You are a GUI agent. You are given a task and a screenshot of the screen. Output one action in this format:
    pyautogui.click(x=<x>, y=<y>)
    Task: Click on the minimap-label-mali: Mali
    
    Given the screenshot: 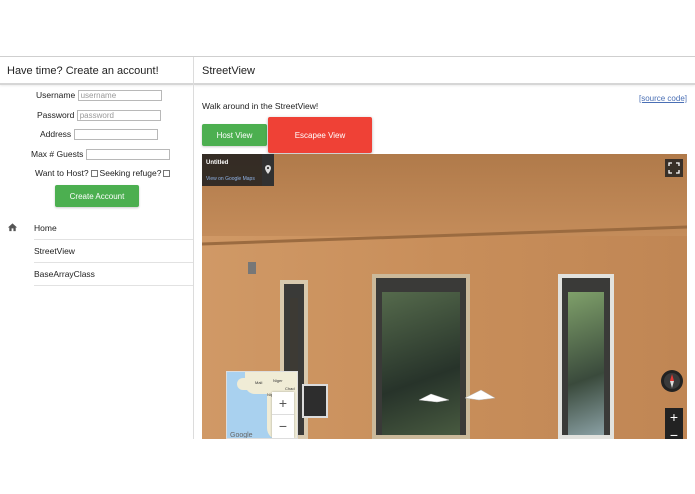 What is the action you would take?
    pyautogui.click(x=259, y=382)
    